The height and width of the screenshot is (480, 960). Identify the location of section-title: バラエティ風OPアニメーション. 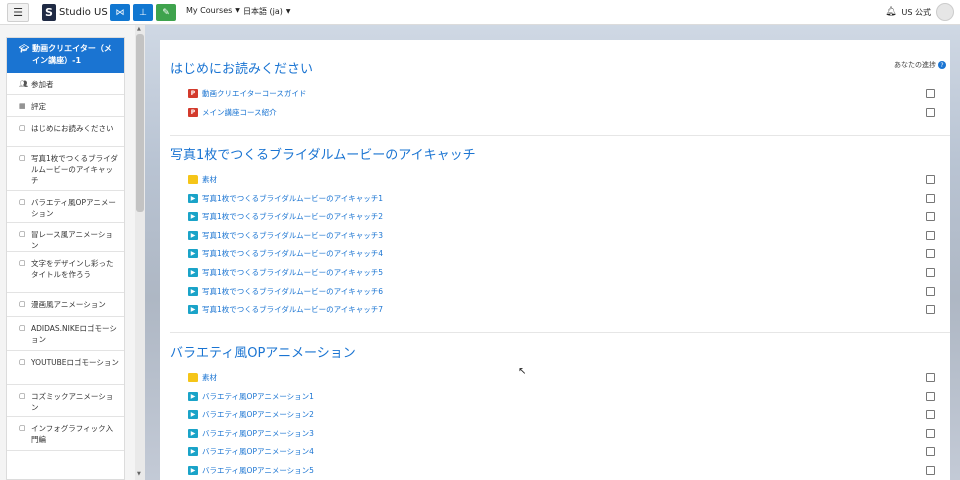
(263, 351).